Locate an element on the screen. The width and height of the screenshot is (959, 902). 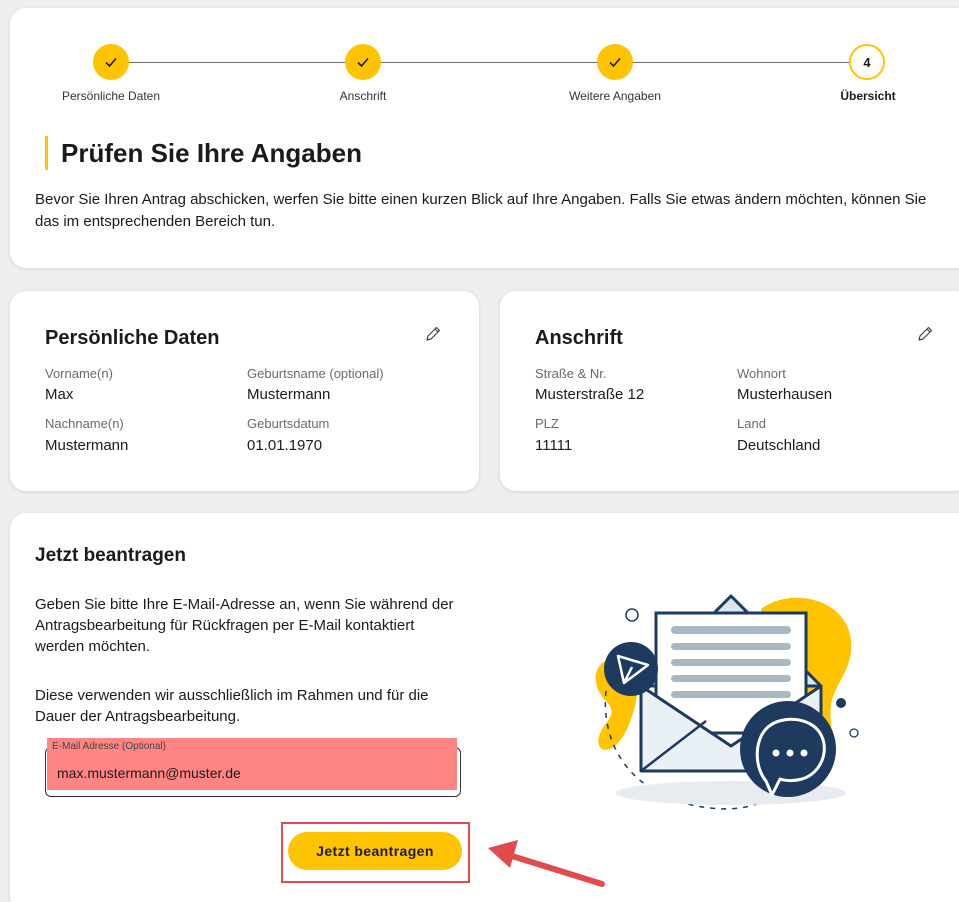
land-value: Deutschland is located at coordinates (779, 445).